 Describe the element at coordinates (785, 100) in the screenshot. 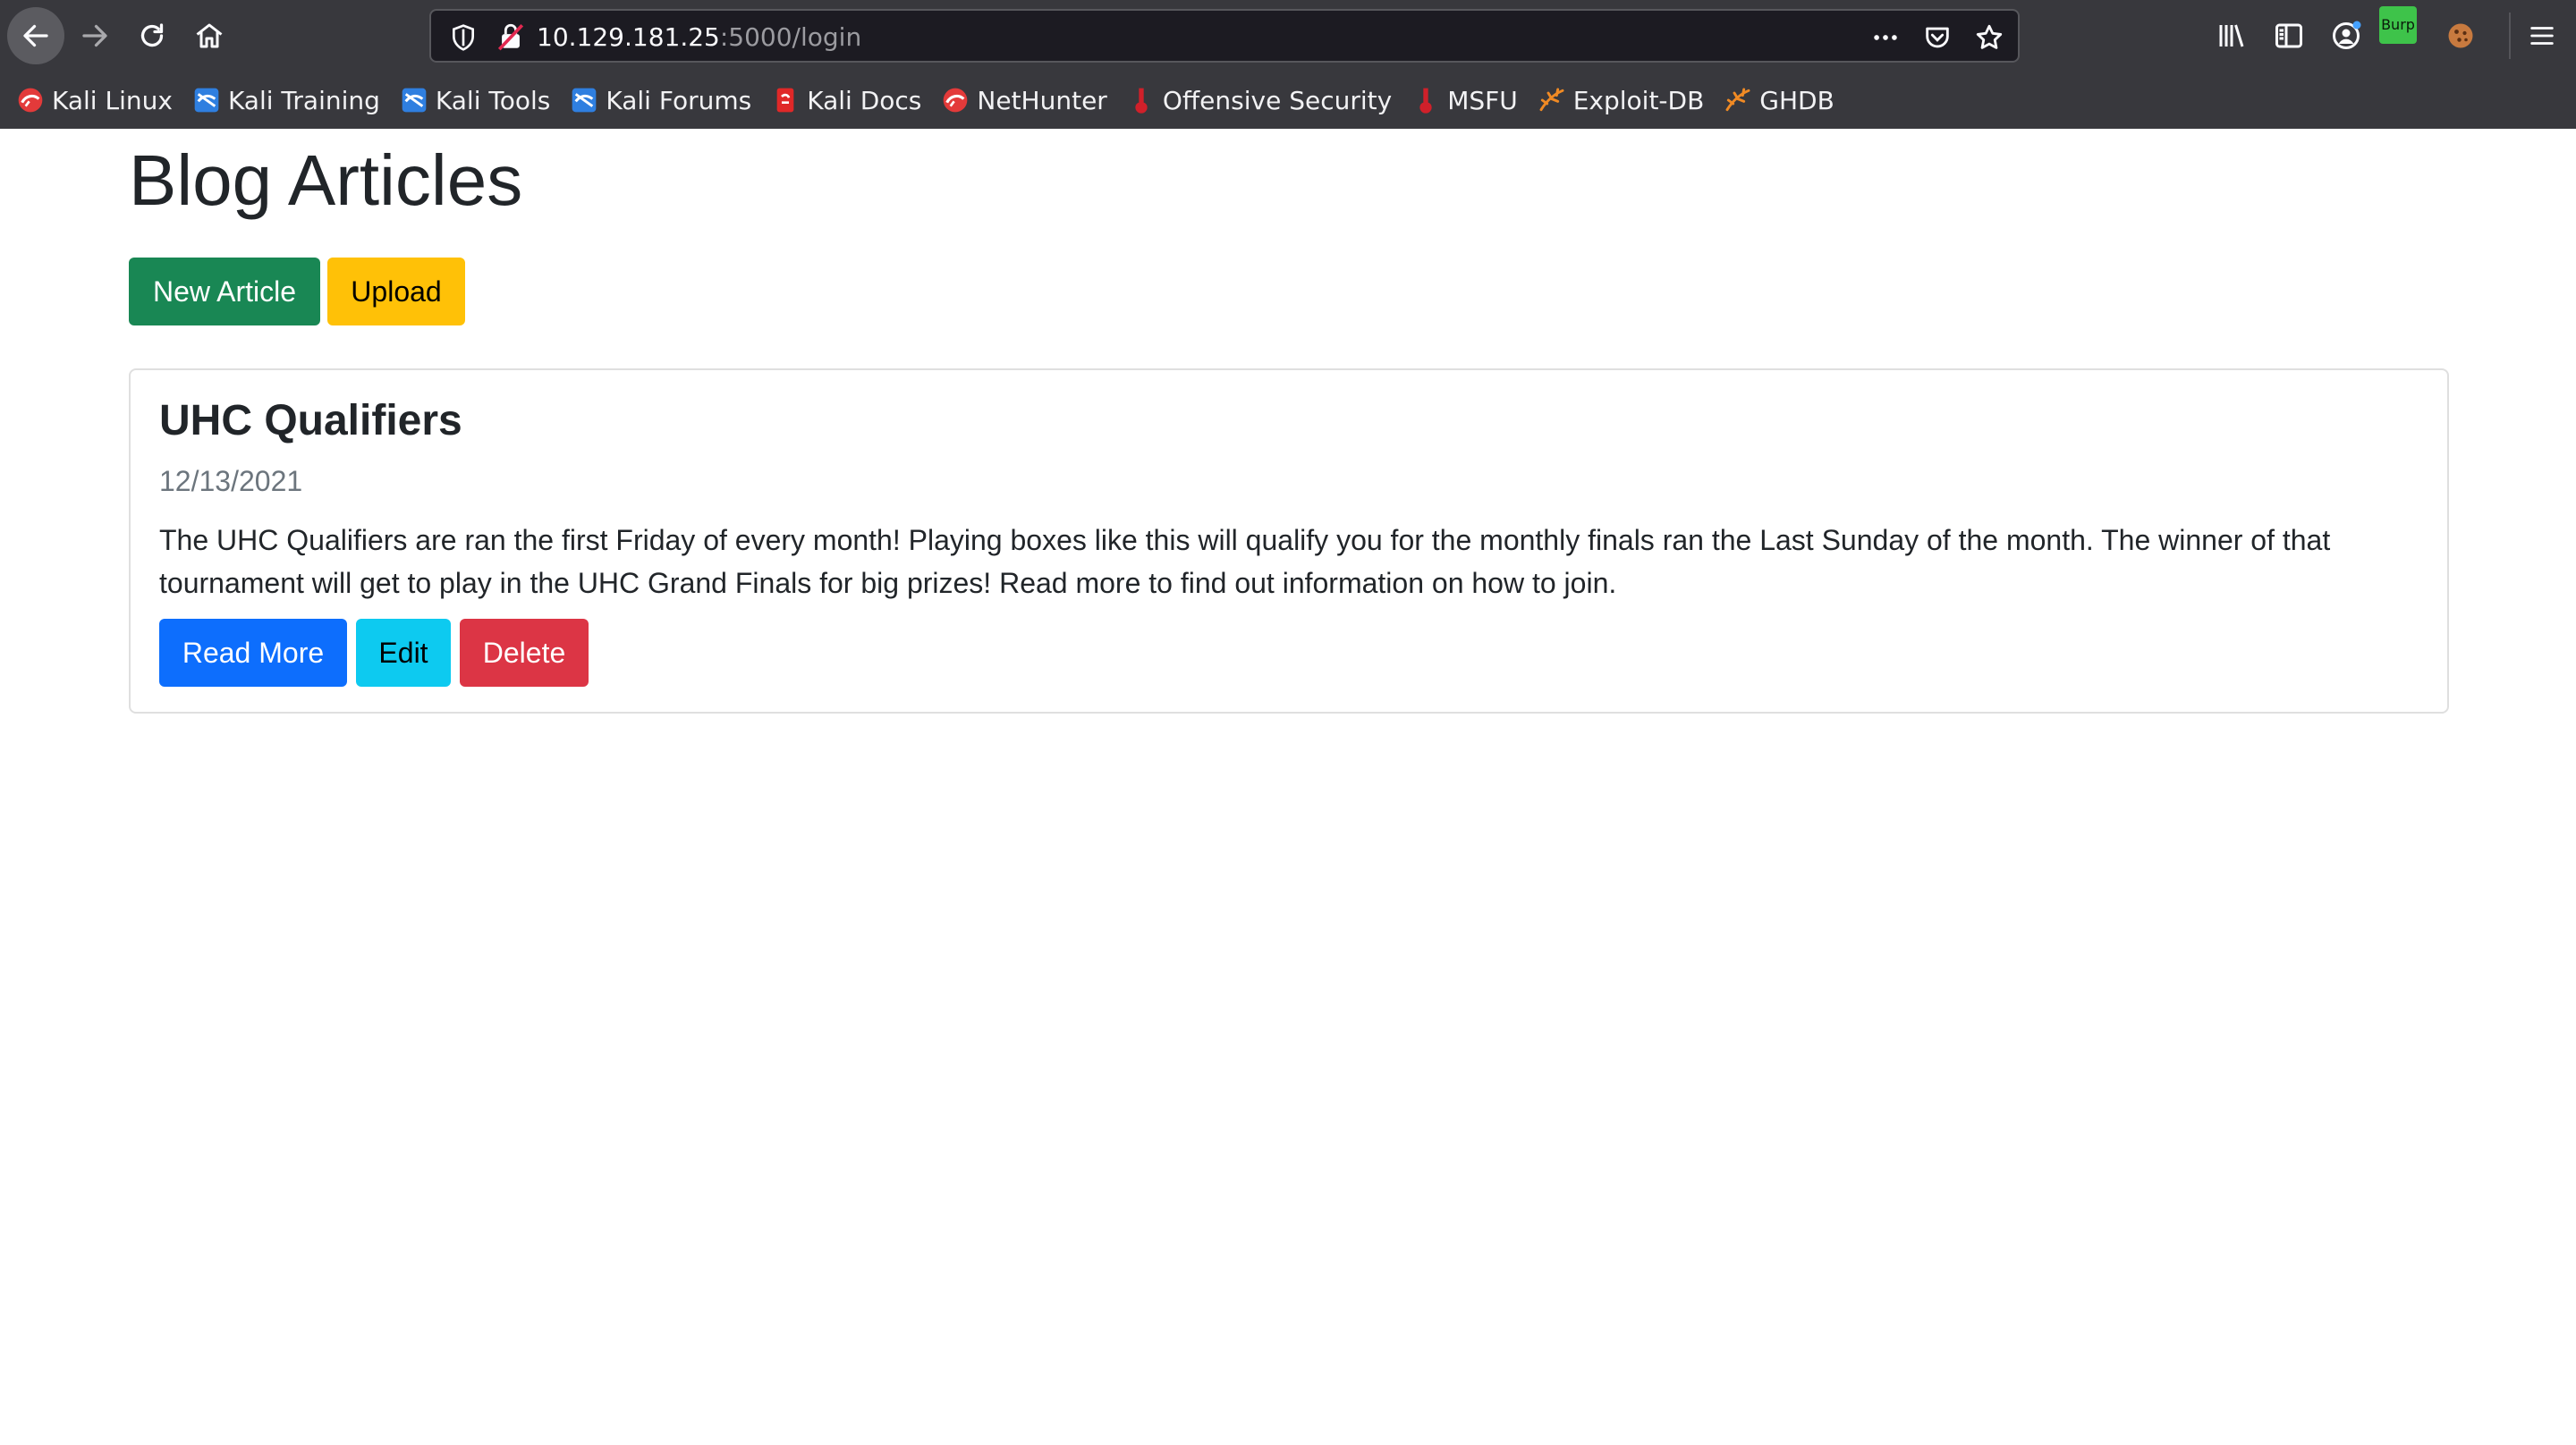

I see `kali-docs-icon` at that location.